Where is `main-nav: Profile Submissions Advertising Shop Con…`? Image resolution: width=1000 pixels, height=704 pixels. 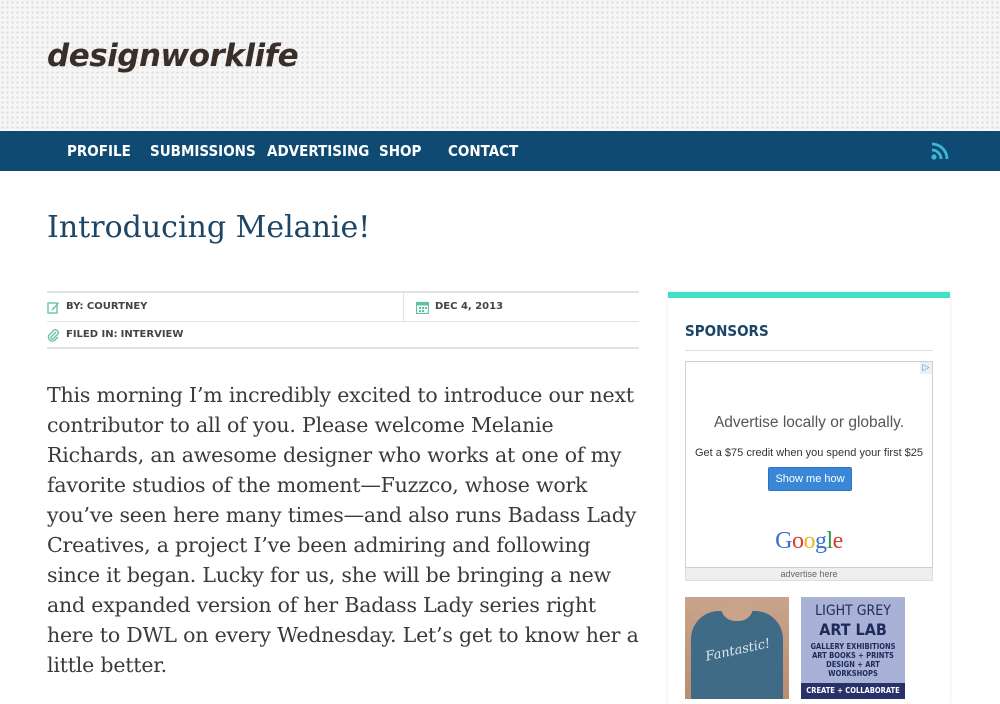
main-nav: Profile Submissions Advertising Shop Con… is located at coordinates (500, 151).